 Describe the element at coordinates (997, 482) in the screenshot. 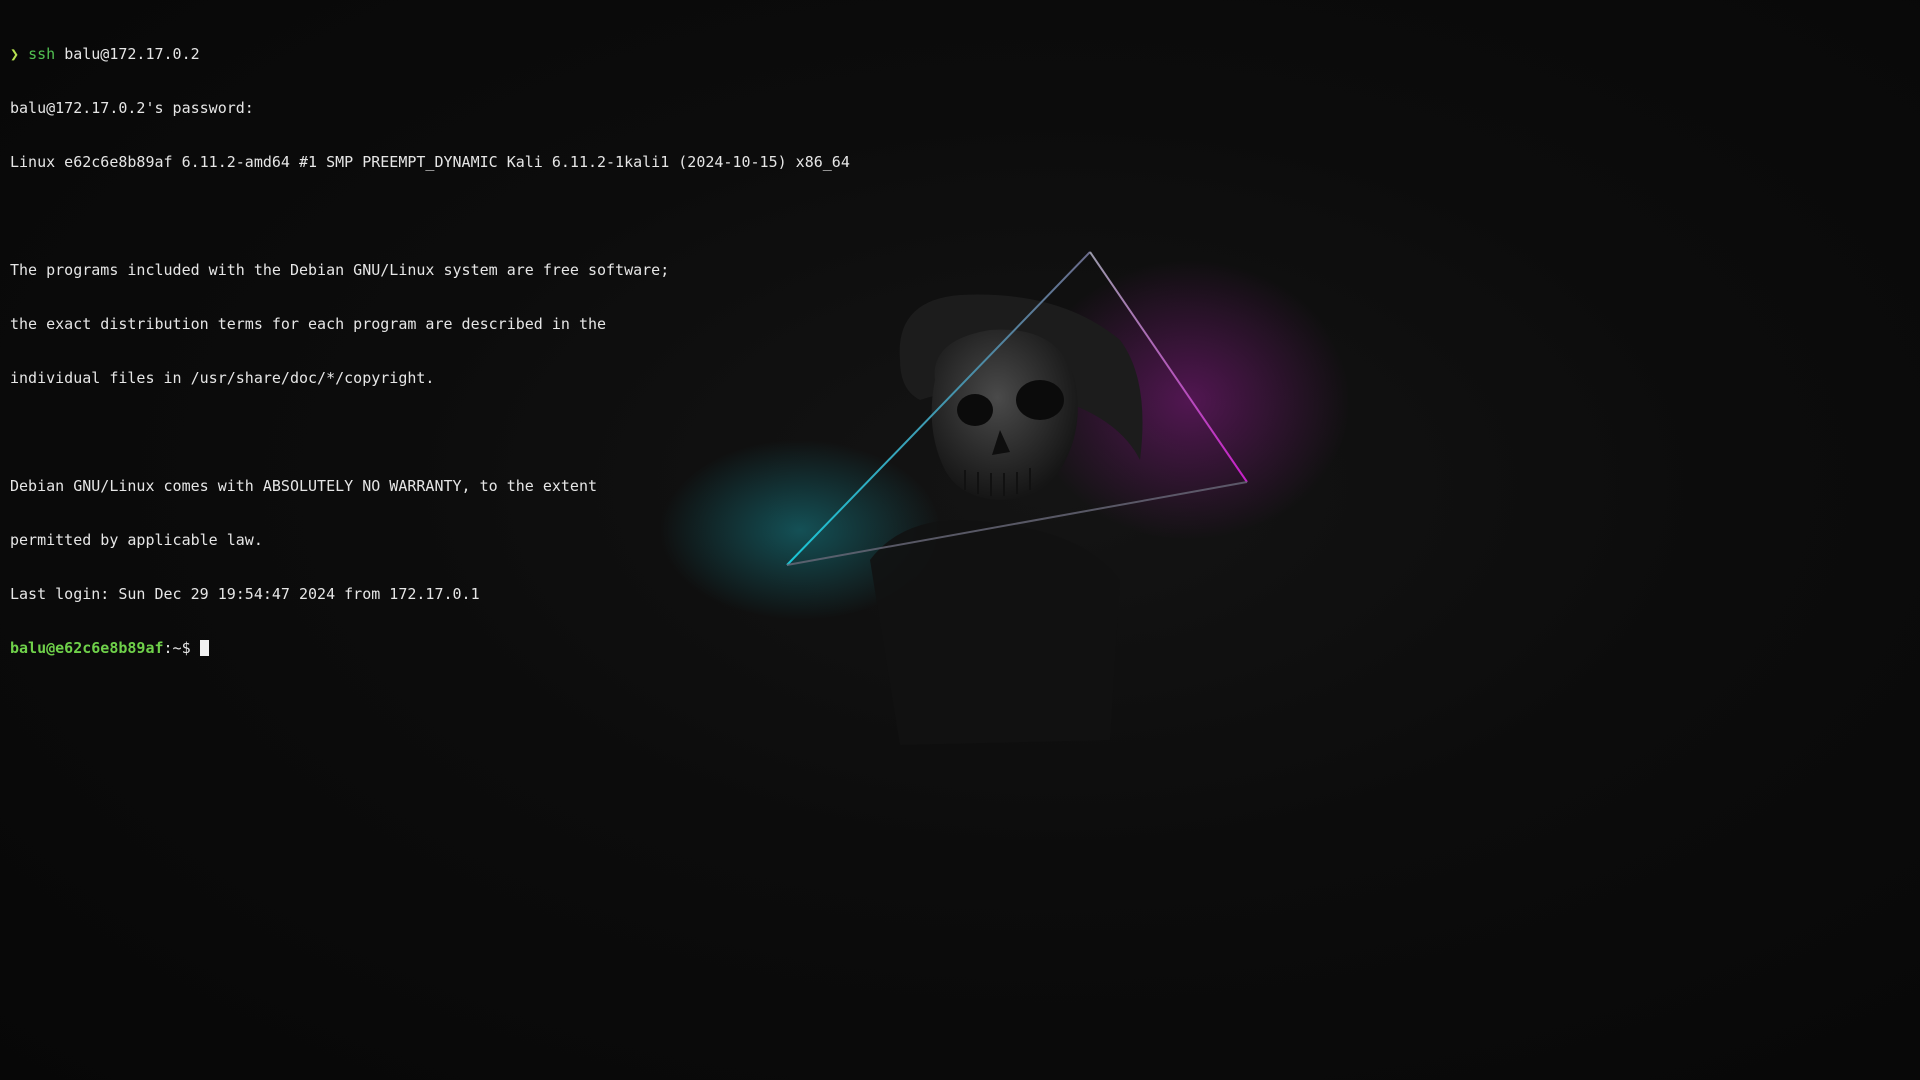

I see `skull-teeth` at that location.